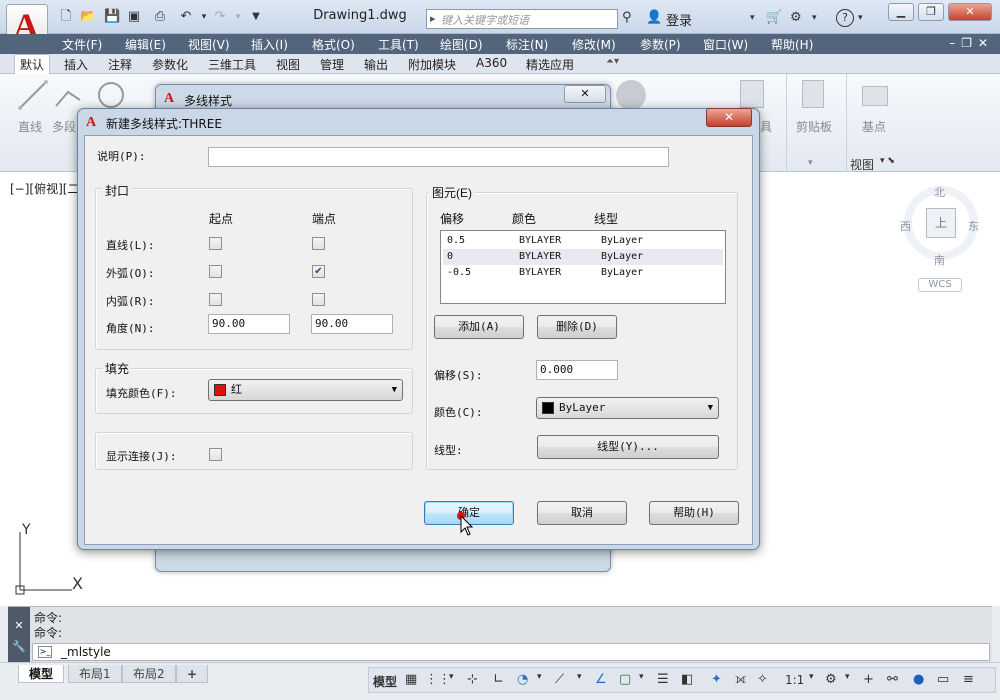 This screenshot has height=700, width=1000. What do you see at coordinates (606, 218) in the screenshot?
I see `elements-col-linetype: 线型` at bounding box center [606, 218].